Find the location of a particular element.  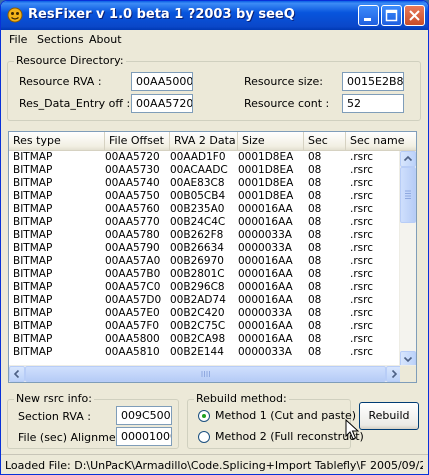

maximize-button is located at coordinates (391, 15).